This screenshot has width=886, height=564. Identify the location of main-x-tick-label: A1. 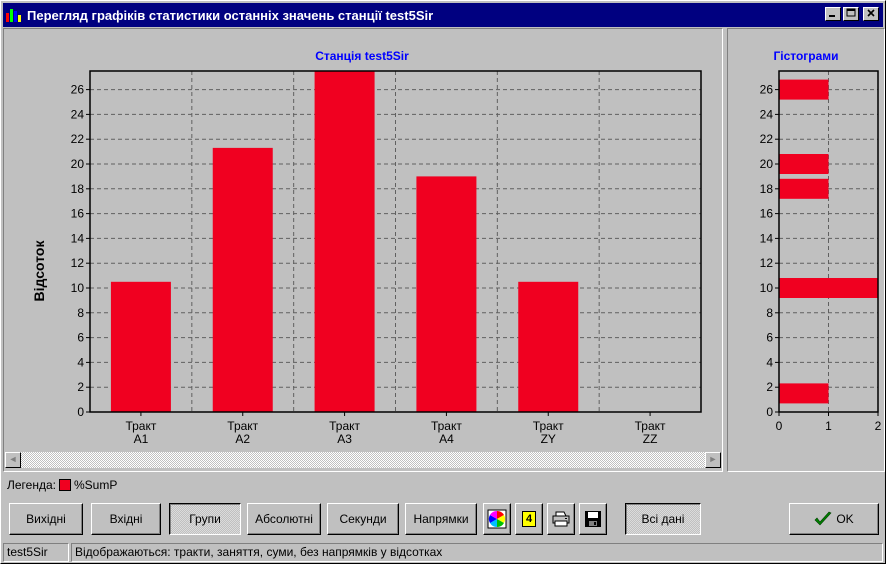
(141, 439).